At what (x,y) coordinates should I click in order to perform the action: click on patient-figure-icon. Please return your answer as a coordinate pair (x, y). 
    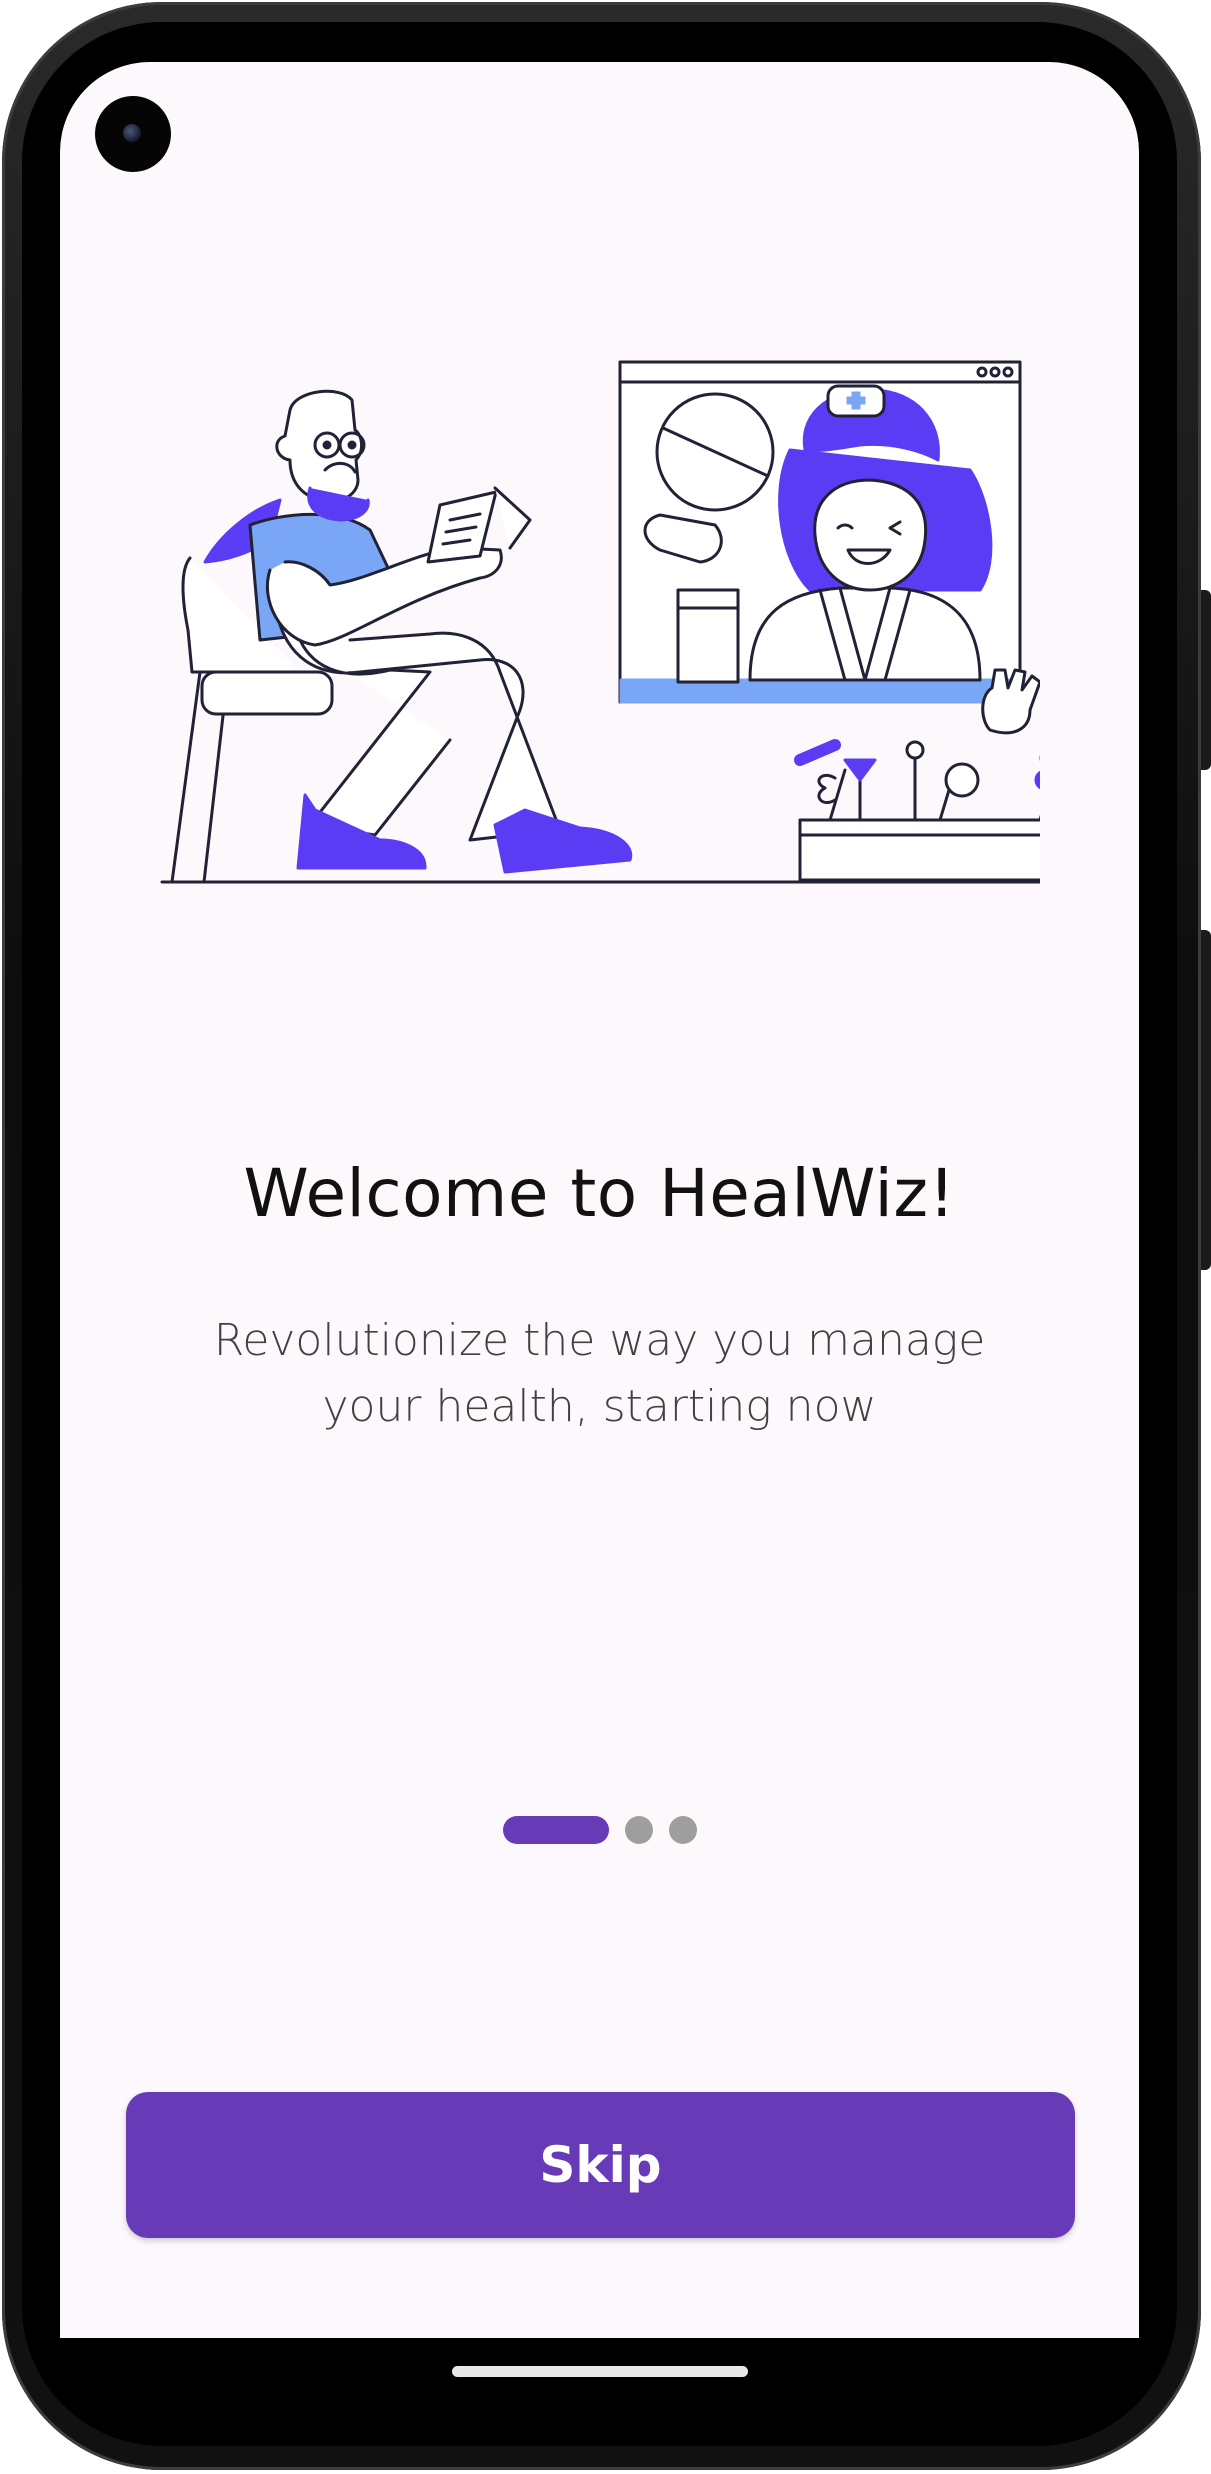
    Looking at the image, I should click on (418, 631).